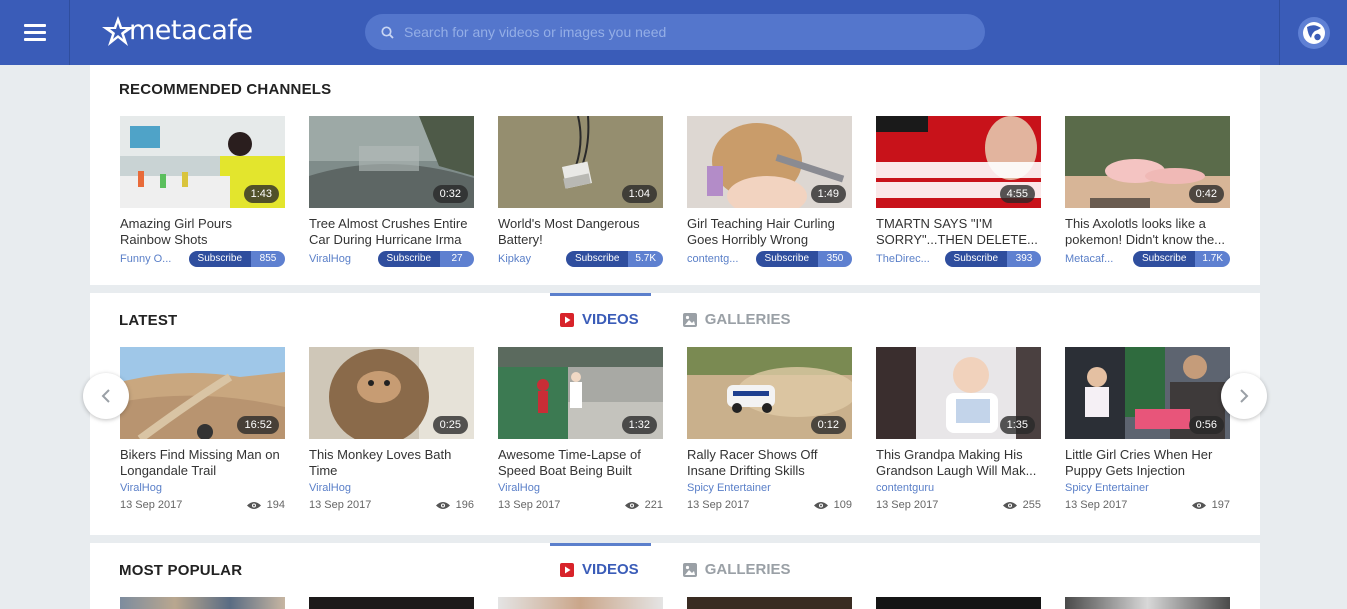  What do you see at coordinates (464, 505) in the screenshot?
I see `view-count-value: 196` at bounding box center [464, 505].